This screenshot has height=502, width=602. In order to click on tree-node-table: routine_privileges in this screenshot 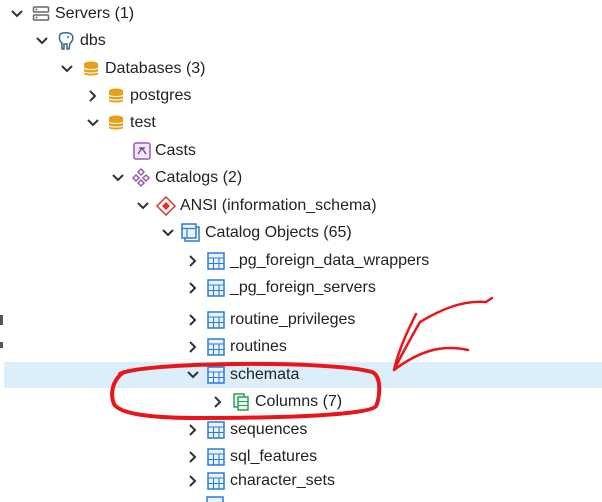, I will do `click(301, 320)`.